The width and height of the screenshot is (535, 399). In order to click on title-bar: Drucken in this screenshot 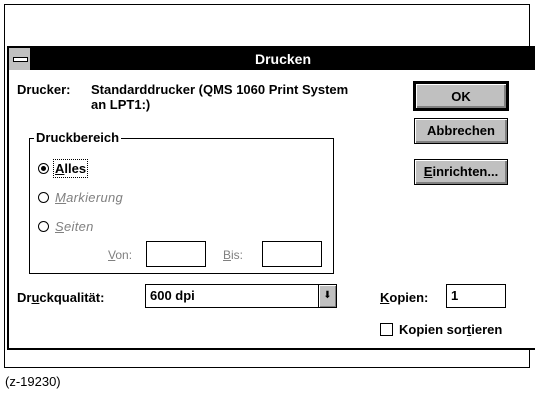, I will do `click(272, 59)`.